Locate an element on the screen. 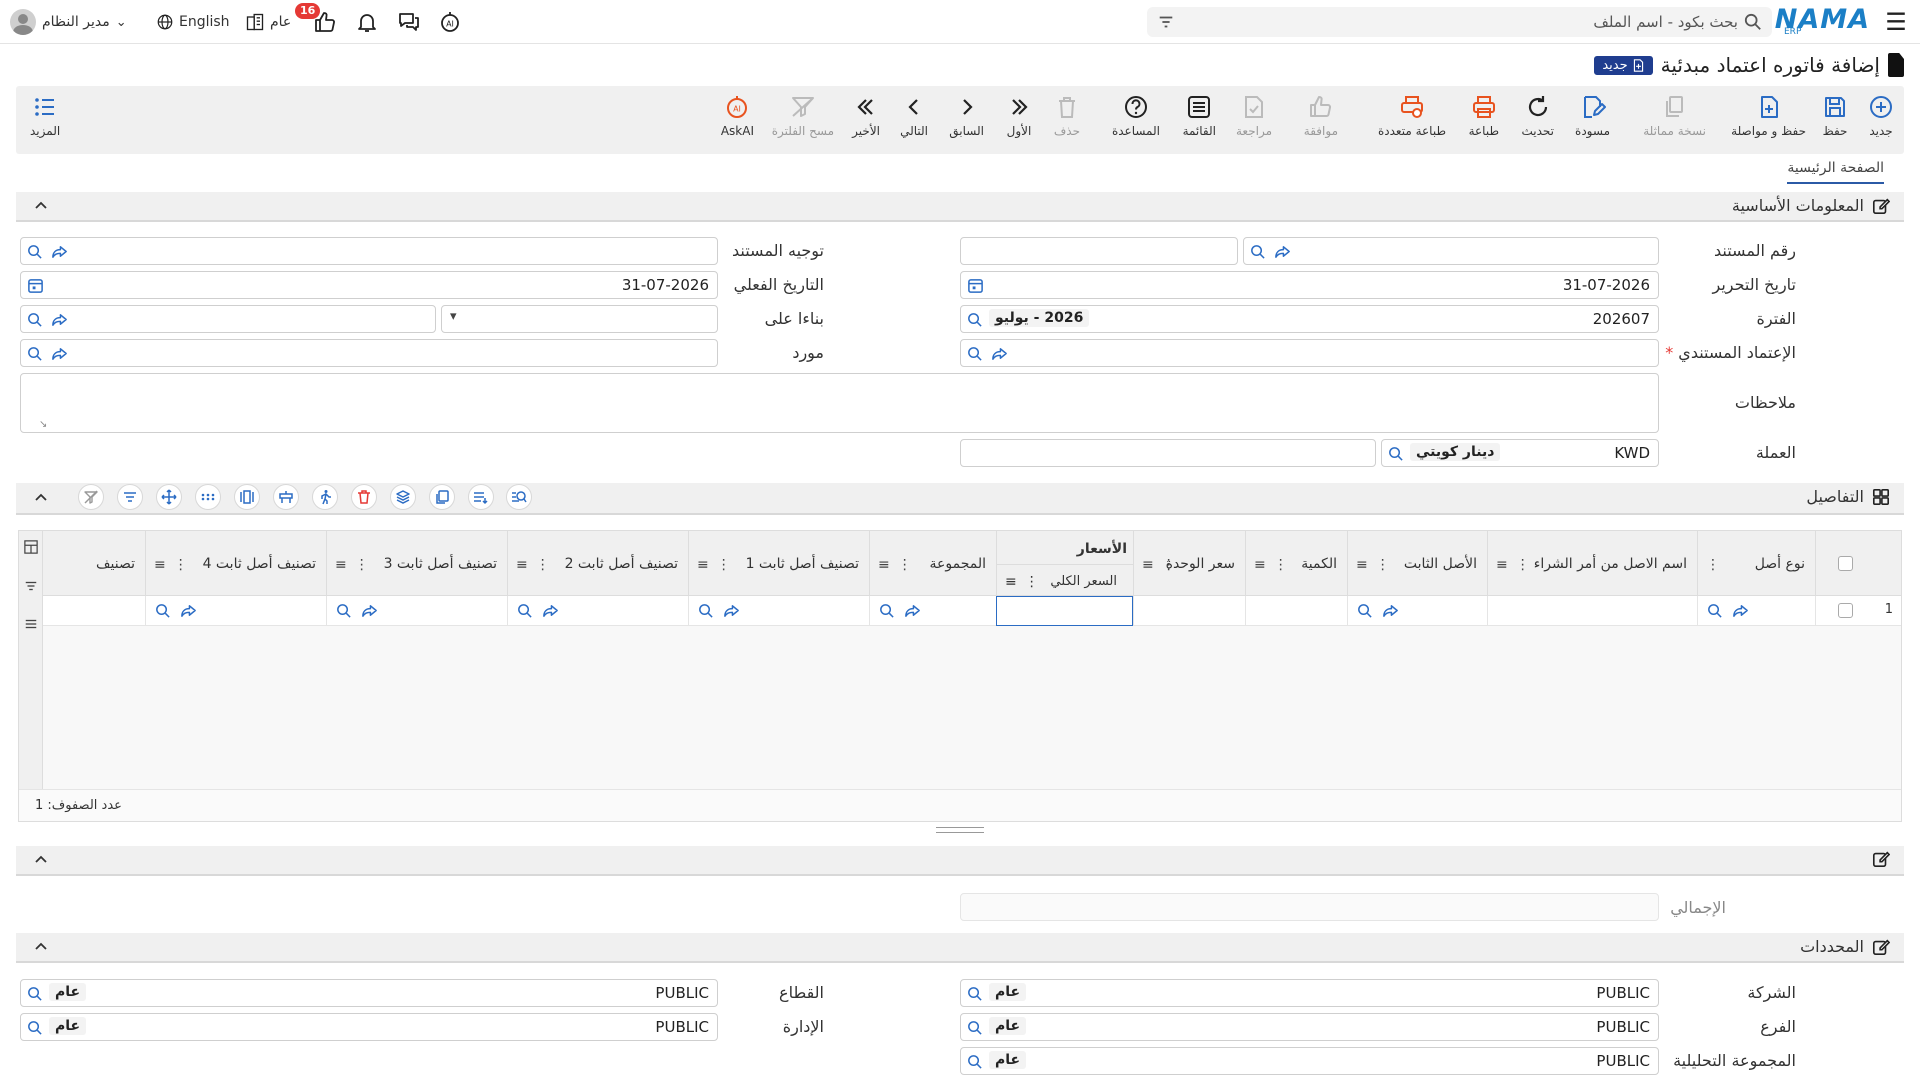 This screenshot has width=1920, height=1080. save-continue-button: حفظ و مواصلة is located at coordinates (1768, 116).